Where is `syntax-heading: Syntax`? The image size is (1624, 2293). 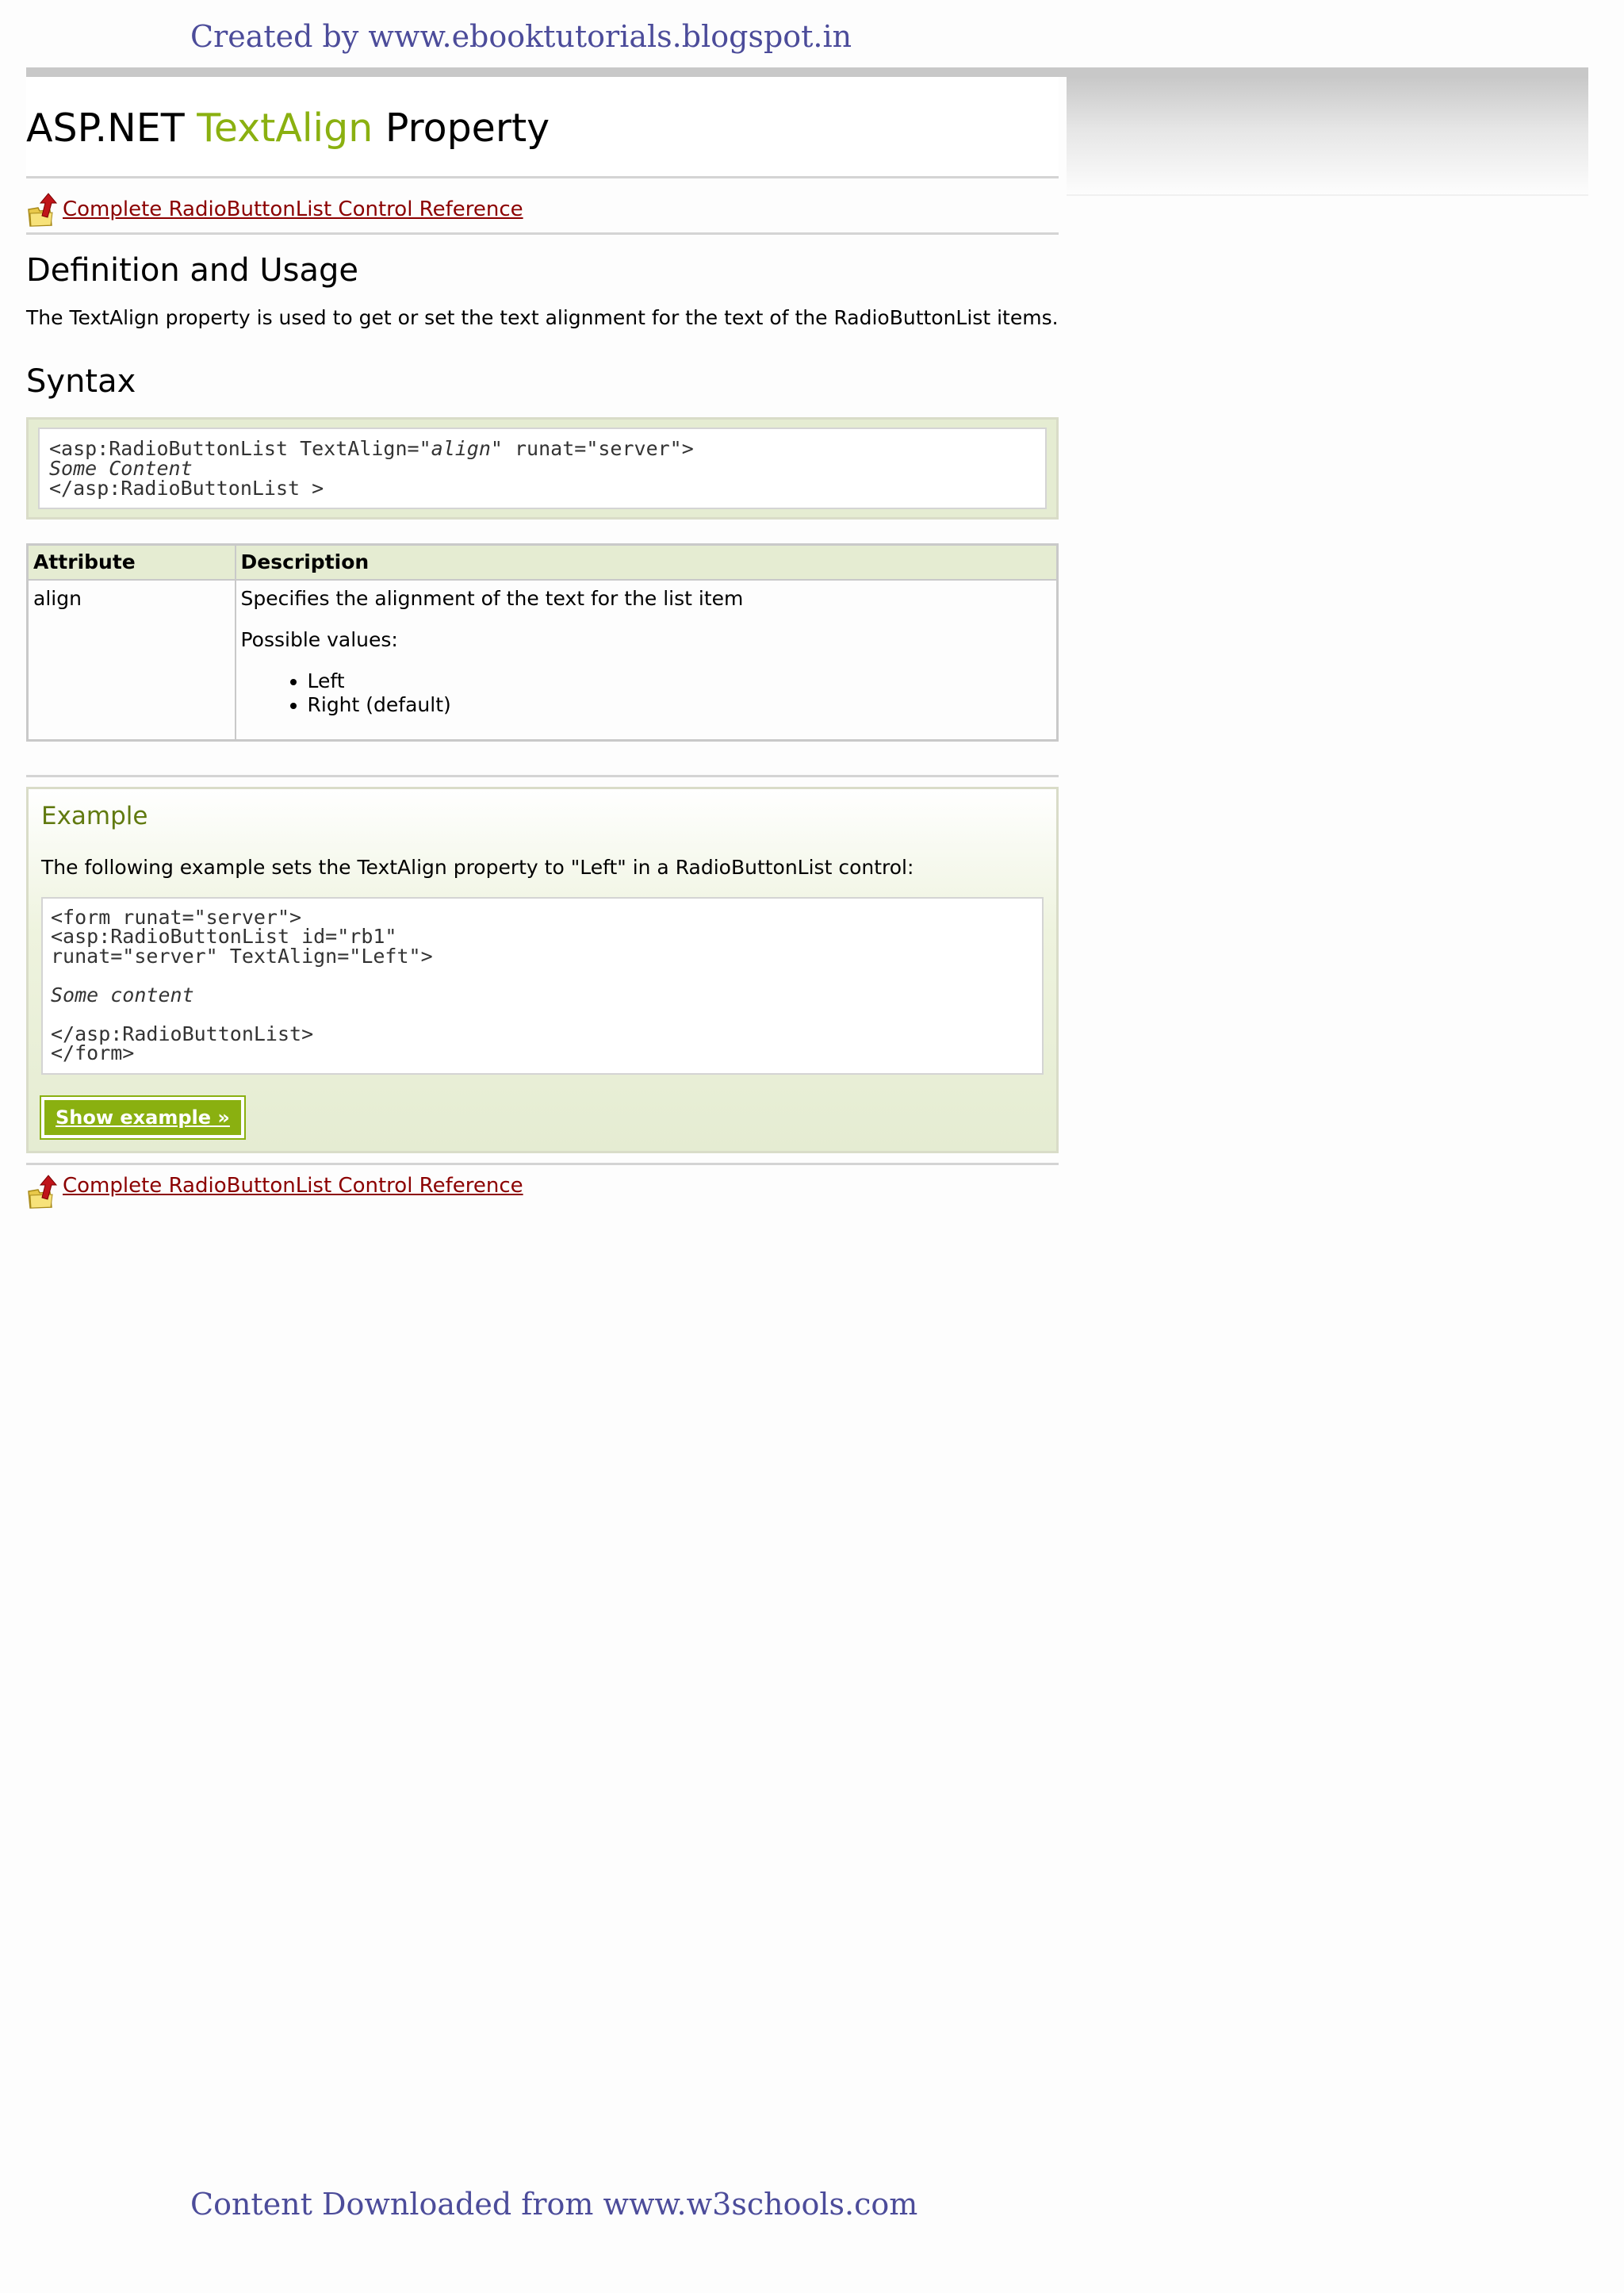
syntax-heading: Syntax is located at coordinates (81, 381).